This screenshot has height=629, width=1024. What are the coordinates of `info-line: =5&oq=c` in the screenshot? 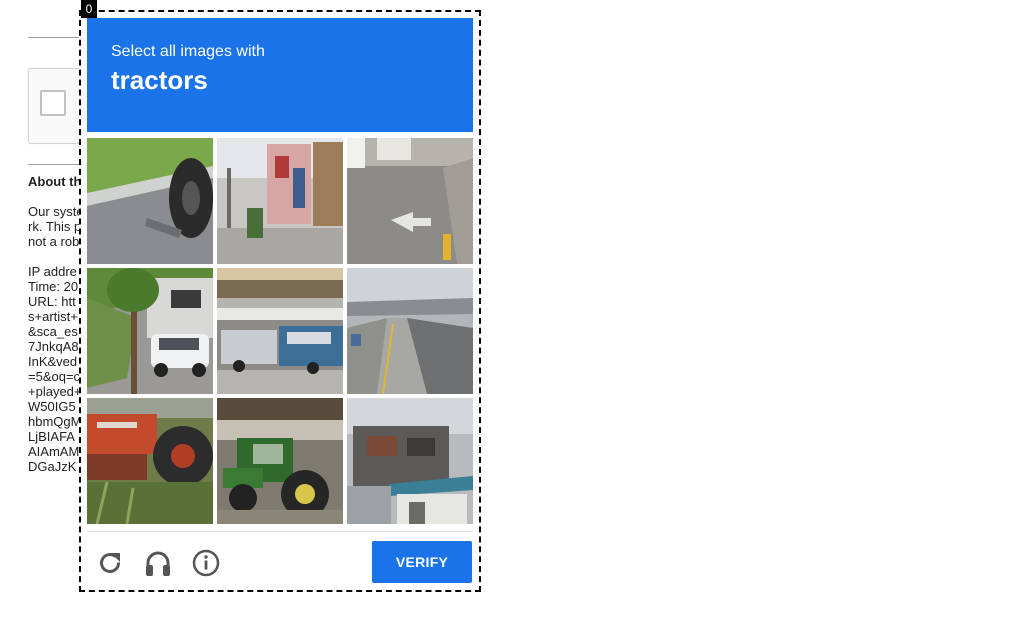 It's located at (54, 376).